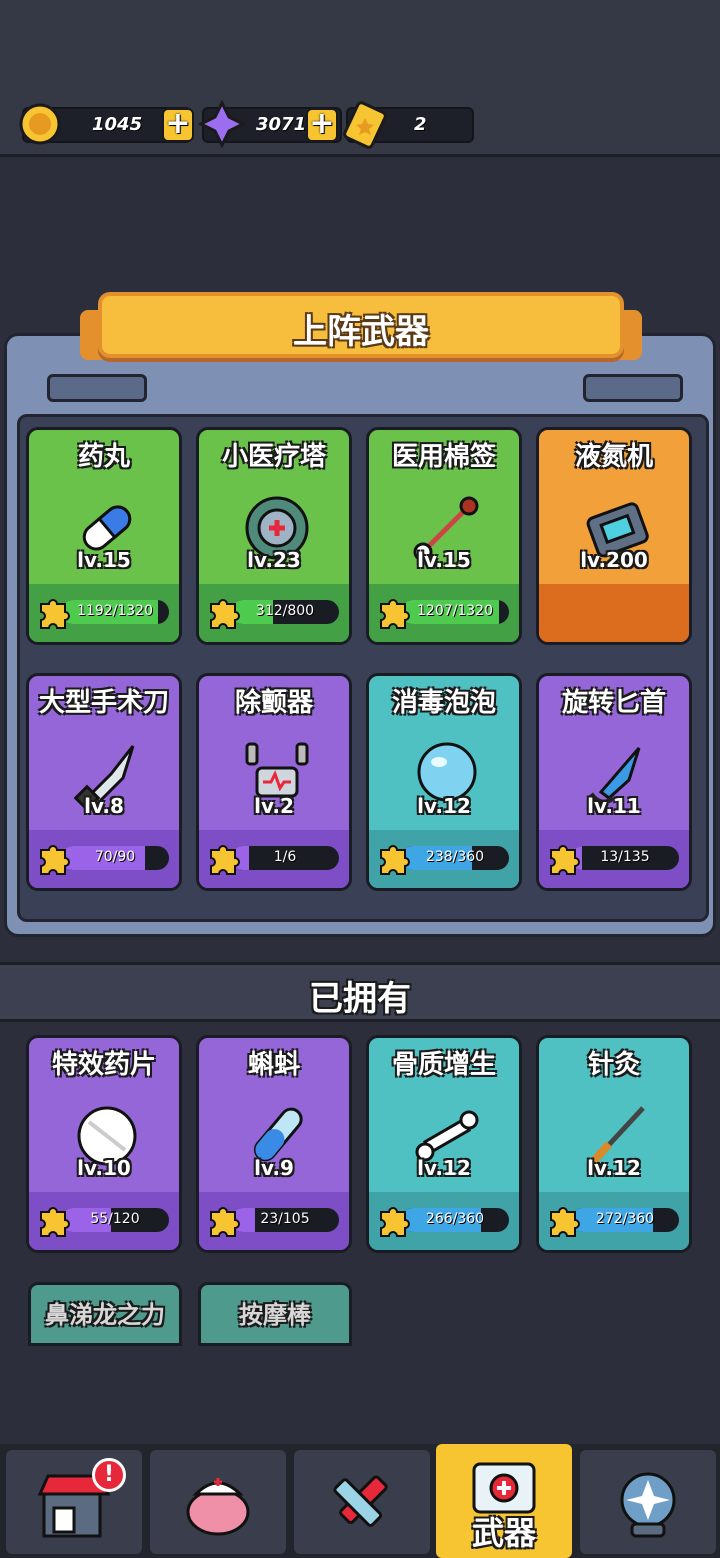 The image size is (720, 1558). I want to click on weapon-level: lv.9, so click(274, 1168).